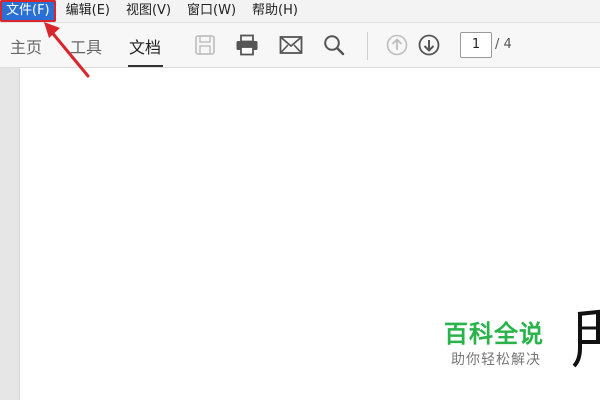 This screenshot has height=400, width=600. Describe the element at coordinates (145, 46) in the screenshot. I see `tab-document: 文档` at that location.